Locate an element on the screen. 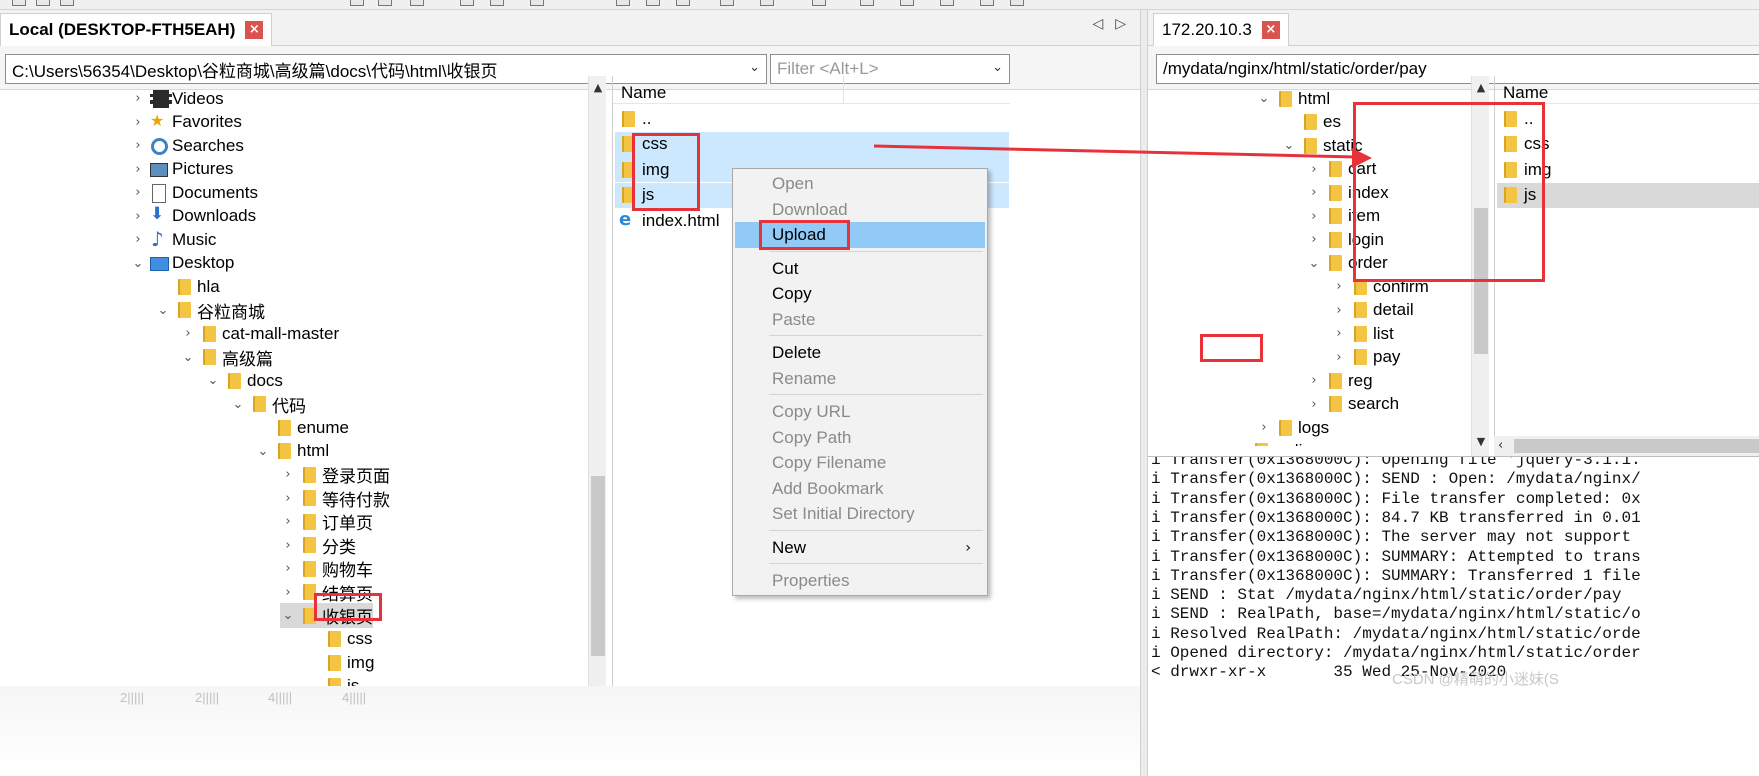  annotation-box-current-folder is located at coordinates (348, 607).